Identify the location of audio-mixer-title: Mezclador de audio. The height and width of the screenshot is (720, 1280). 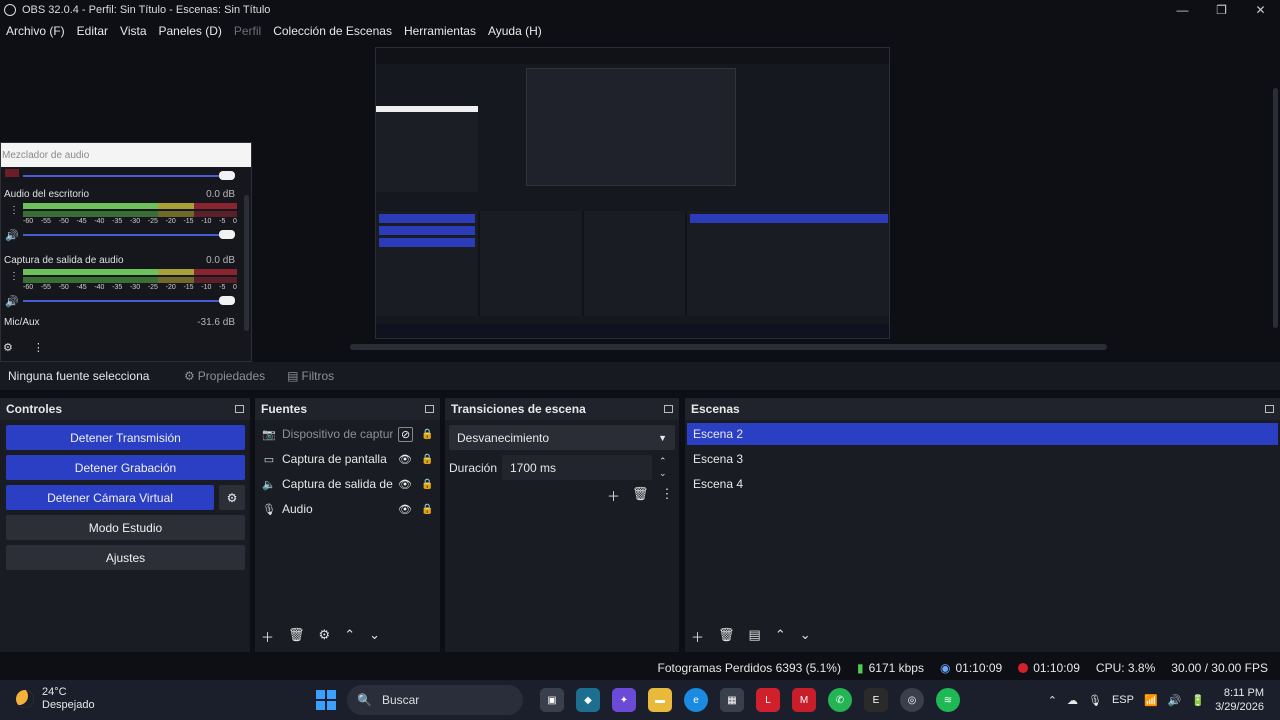
(126, 155).